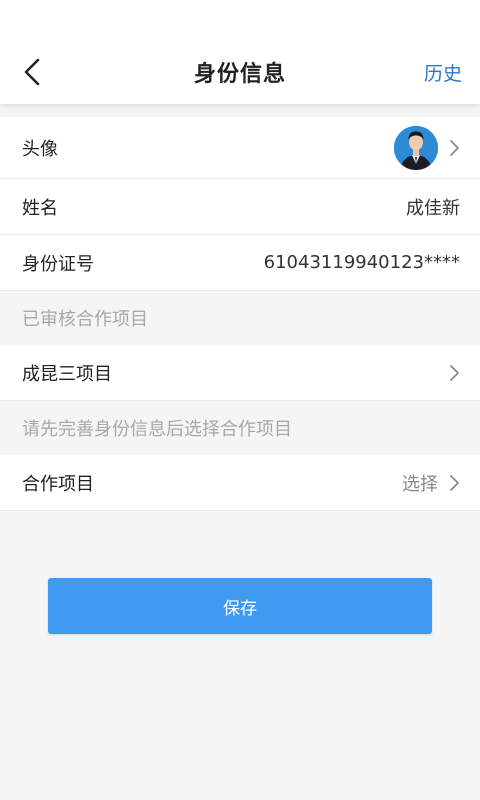  Describe the element at coordinates (240, 263) in the screenshot. I see `id-number-row: 身份证号 61043119940123****` at that location.